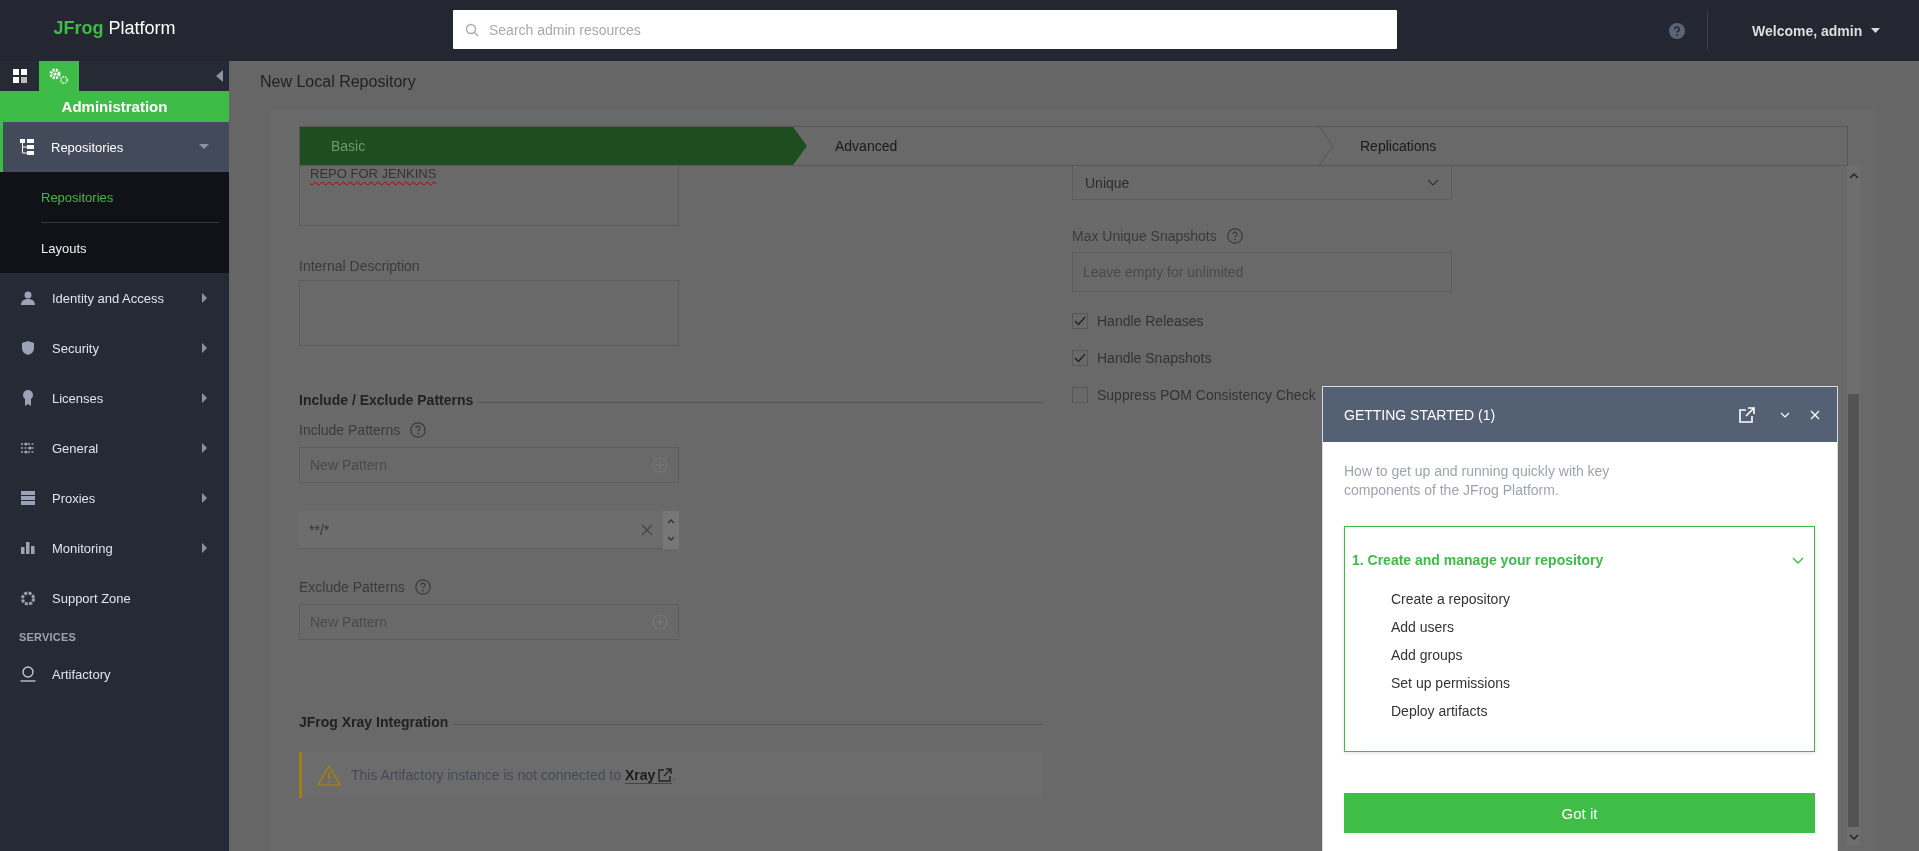 The image size is (1919, 851). Describe the element at coordinates (114, 448) in the screenshot. I see `sidebar-item: General` at that location.